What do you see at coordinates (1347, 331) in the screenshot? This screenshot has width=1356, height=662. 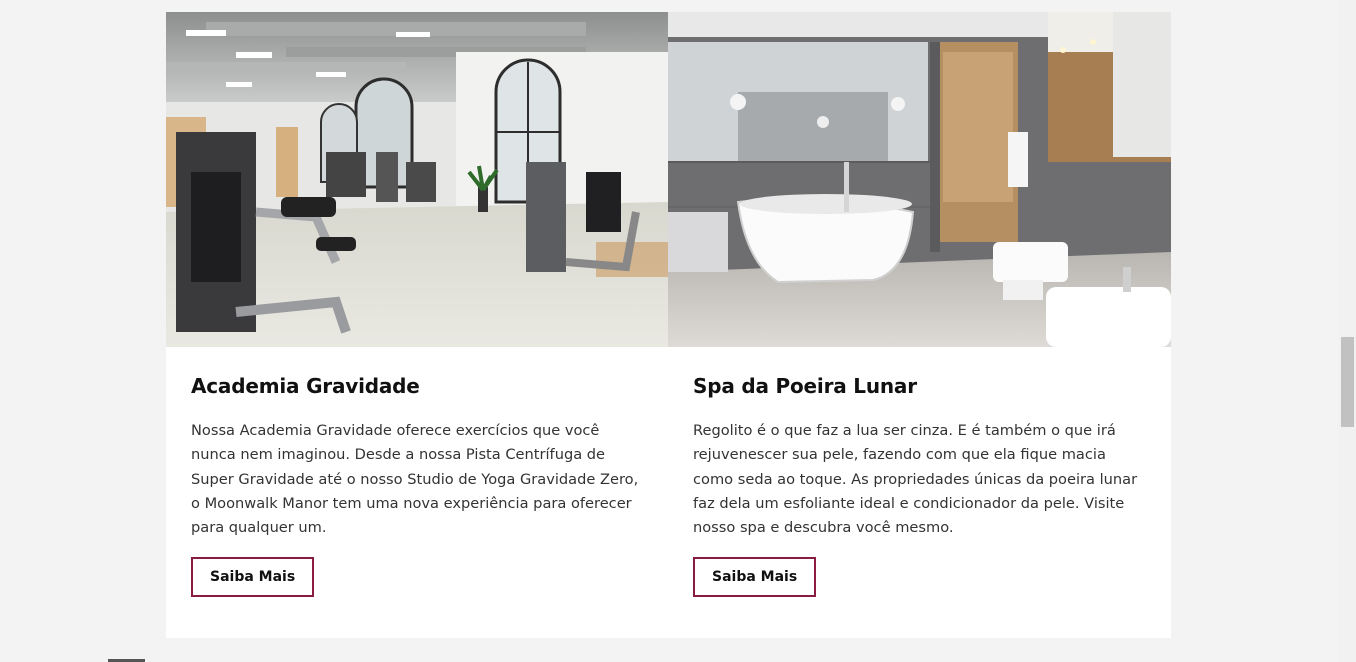 I see `page-scrollbar` at bounding box center [1347, 331].